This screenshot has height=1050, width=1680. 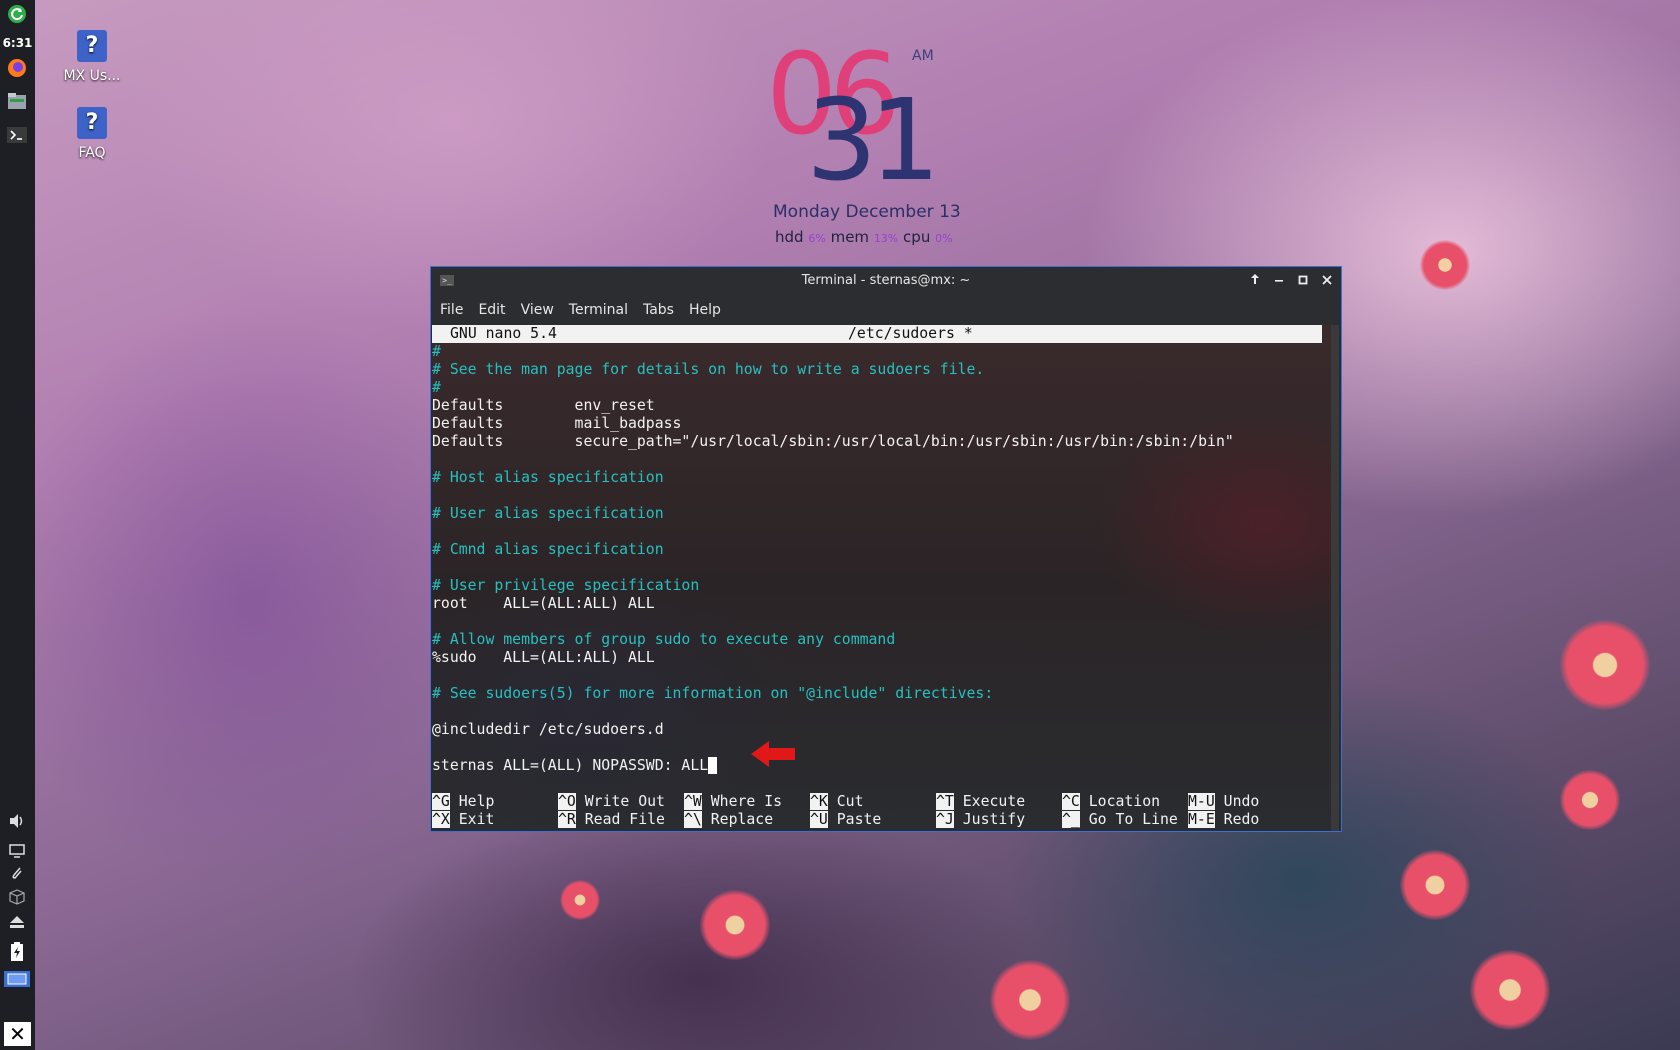 I want to click on shortcut-label: Where Is, so click(x=746, y=801).